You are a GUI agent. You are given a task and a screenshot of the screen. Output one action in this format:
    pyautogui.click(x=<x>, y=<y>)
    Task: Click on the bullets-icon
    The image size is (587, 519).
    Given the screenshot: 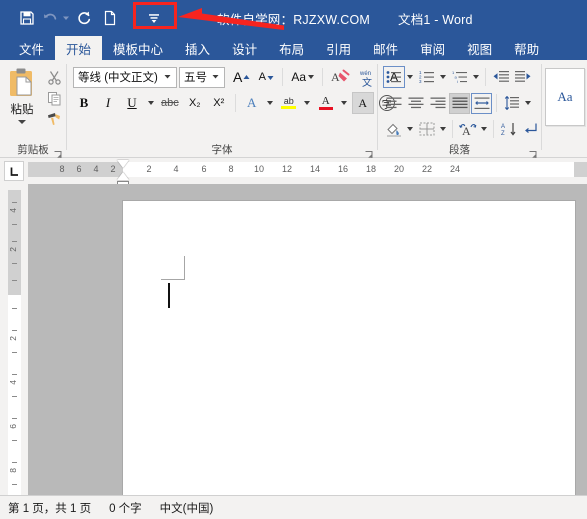 What is the action you would take?
    pyautogui.click(x=393, y=77)
    